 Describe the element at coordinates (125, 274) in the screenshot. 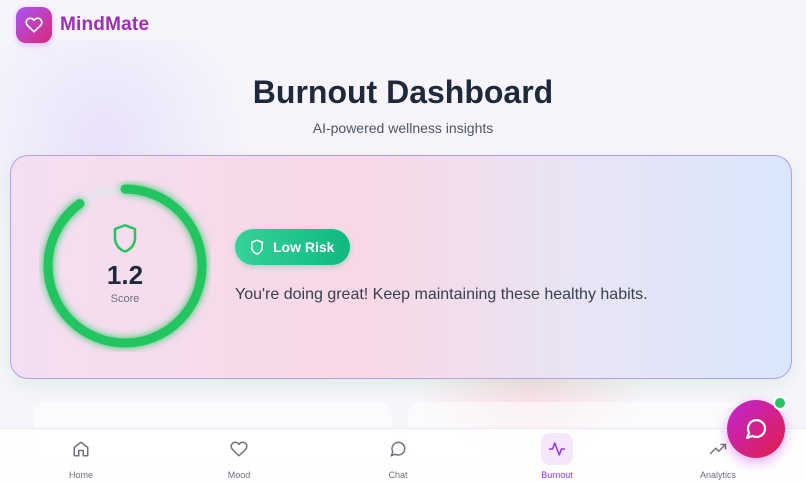

I see `score-value: 1.2` at that location.